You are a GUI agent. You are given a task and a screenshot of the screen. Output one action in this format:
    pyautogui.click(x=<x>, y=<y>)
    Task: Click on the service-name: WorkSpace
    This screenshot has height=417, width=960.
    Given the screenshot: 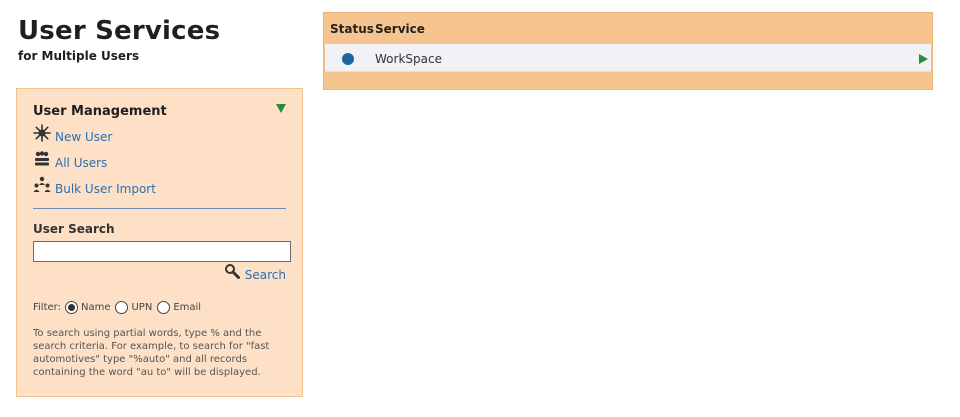 What is the action you would take?
    pyautogui.click(x=408, y=59)
    